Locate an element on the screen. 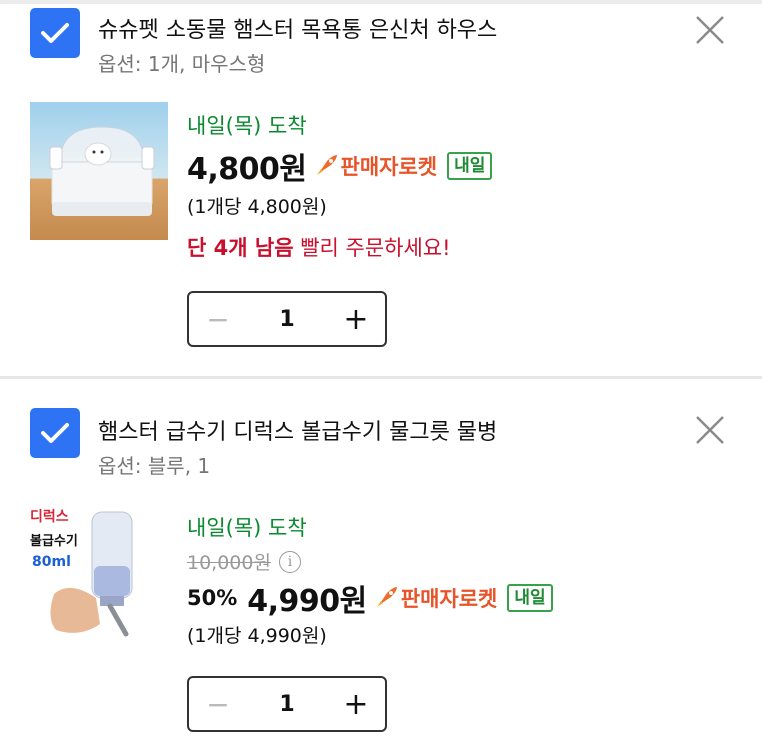 This screenshot has width=762, height=750. original-price-row: 10,000원 i is located at coordinates (244, 561).